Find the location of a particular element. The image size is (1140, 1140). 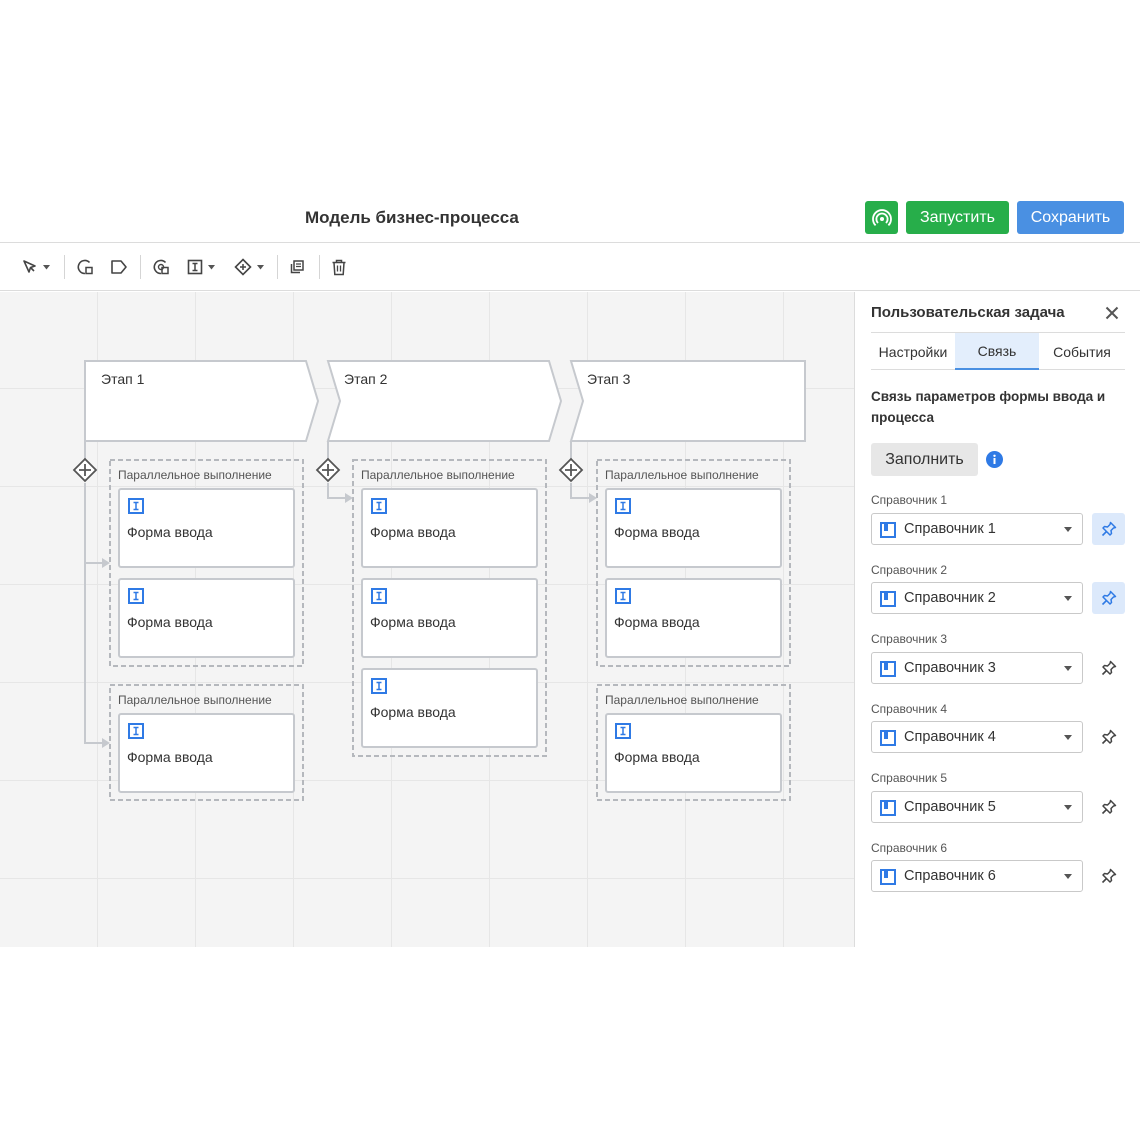

pointer-tool-button is located at coordinates (36, 267).